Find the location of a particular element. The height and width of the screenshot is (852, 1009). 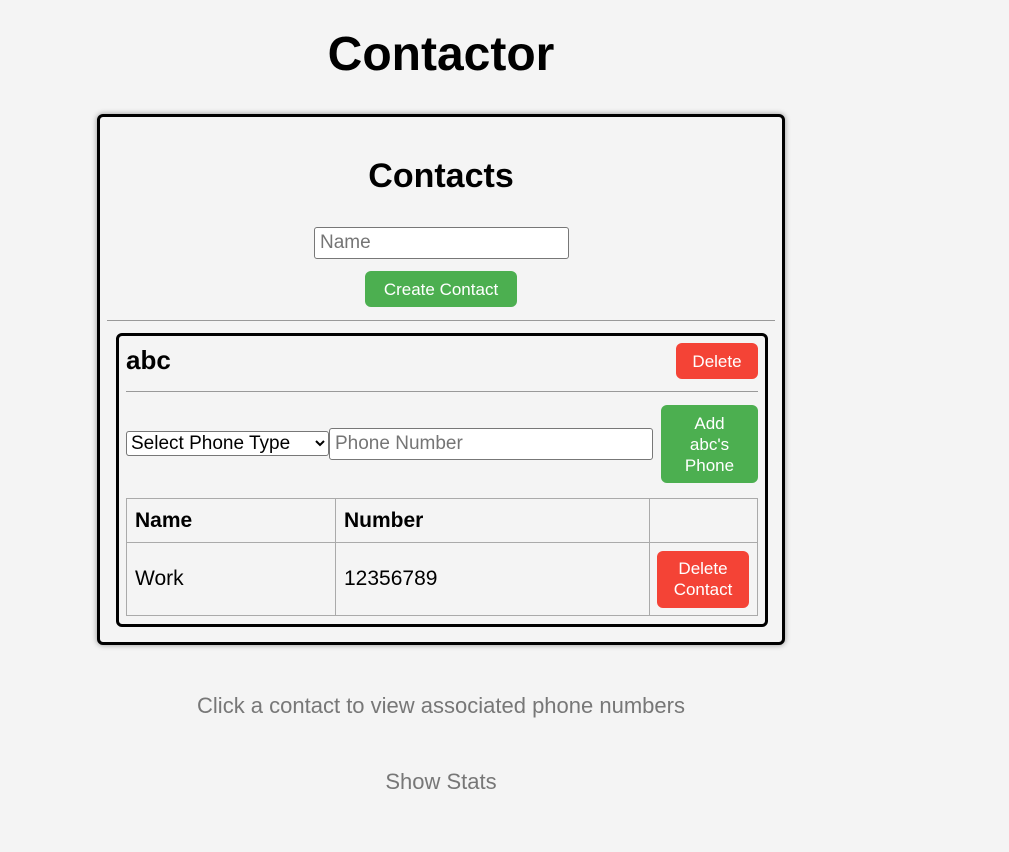

contact-name: abc is located at coordinates (148, 360).